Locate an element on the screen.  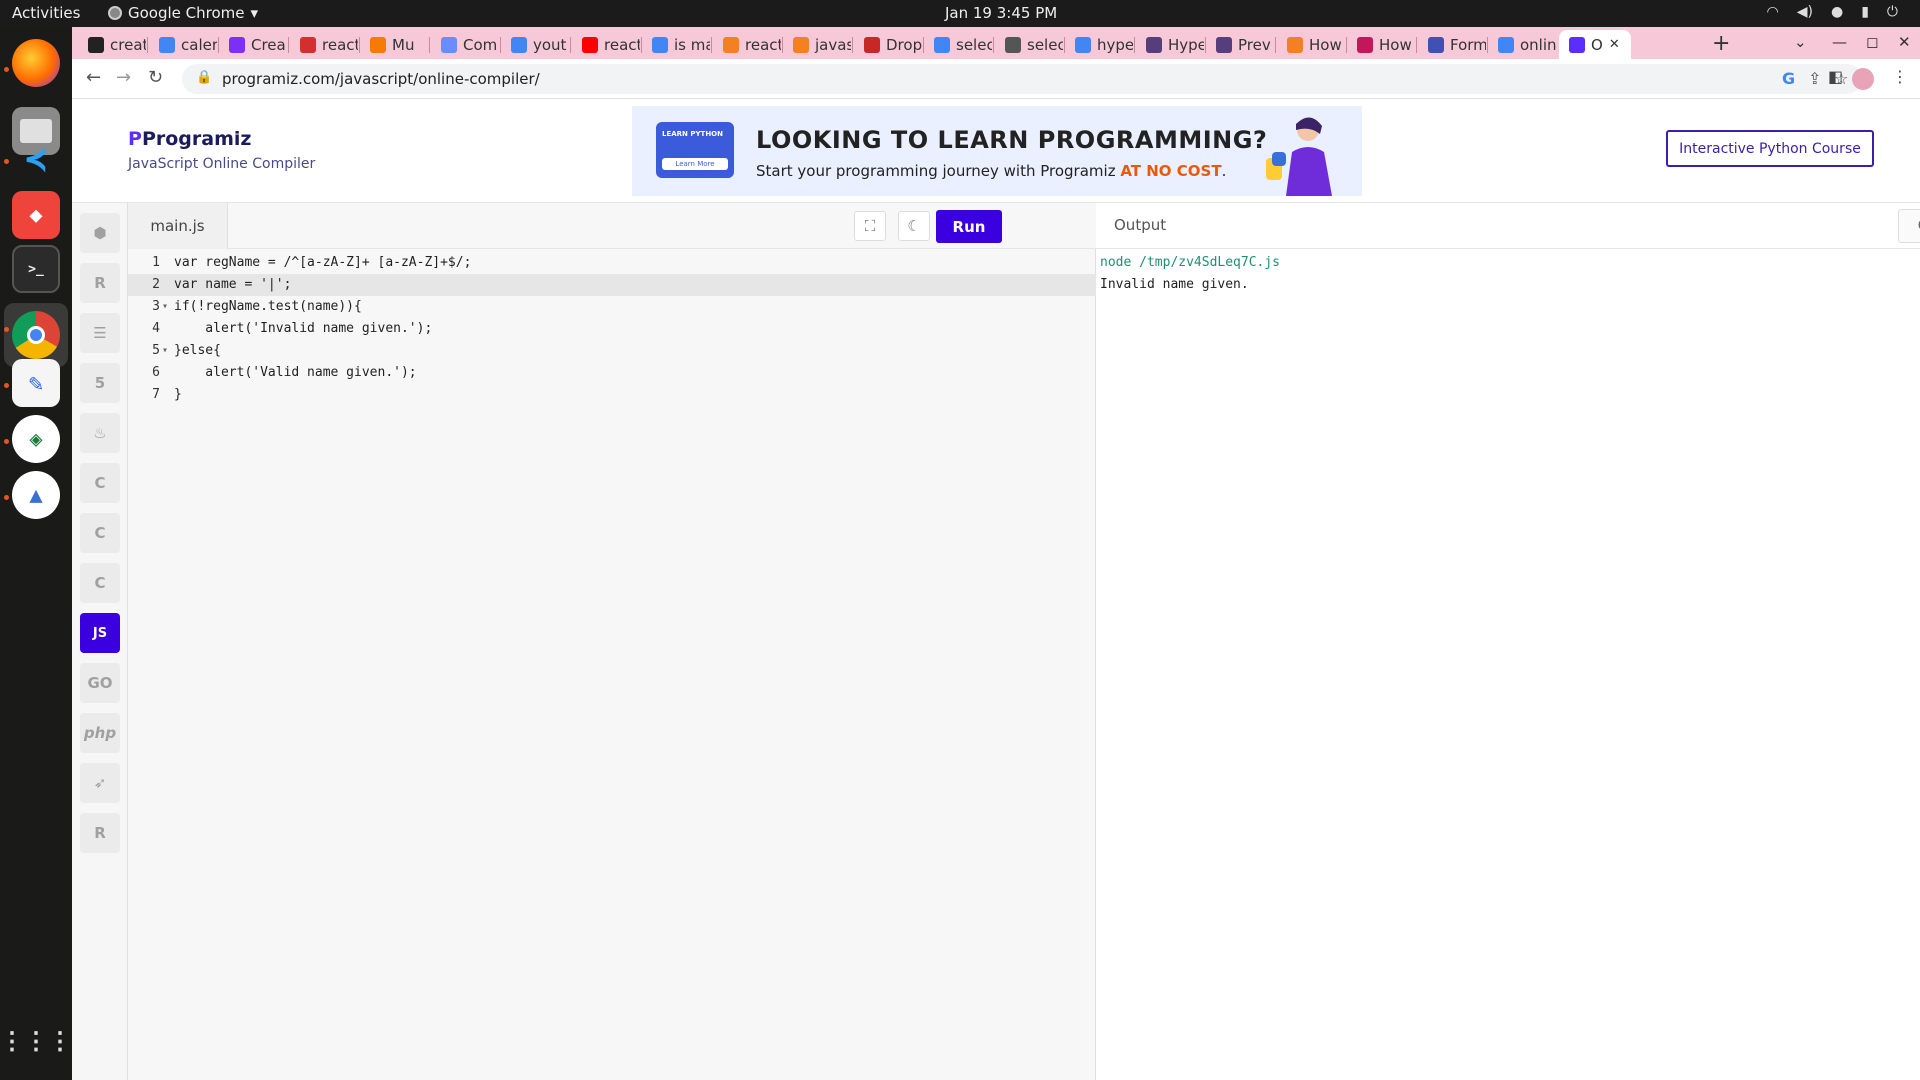
tab-search-icon: ⌄ is located at coordinates (1800, 42).